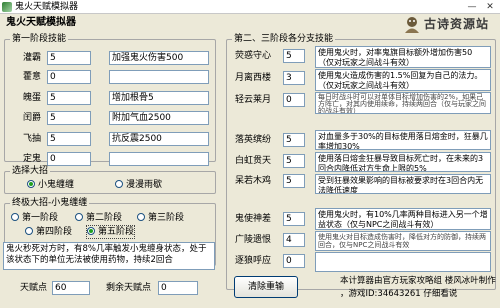 The image size is (500, 308). I want to click on tier1-effect-field: 抗反震2500, so click(159, 139).